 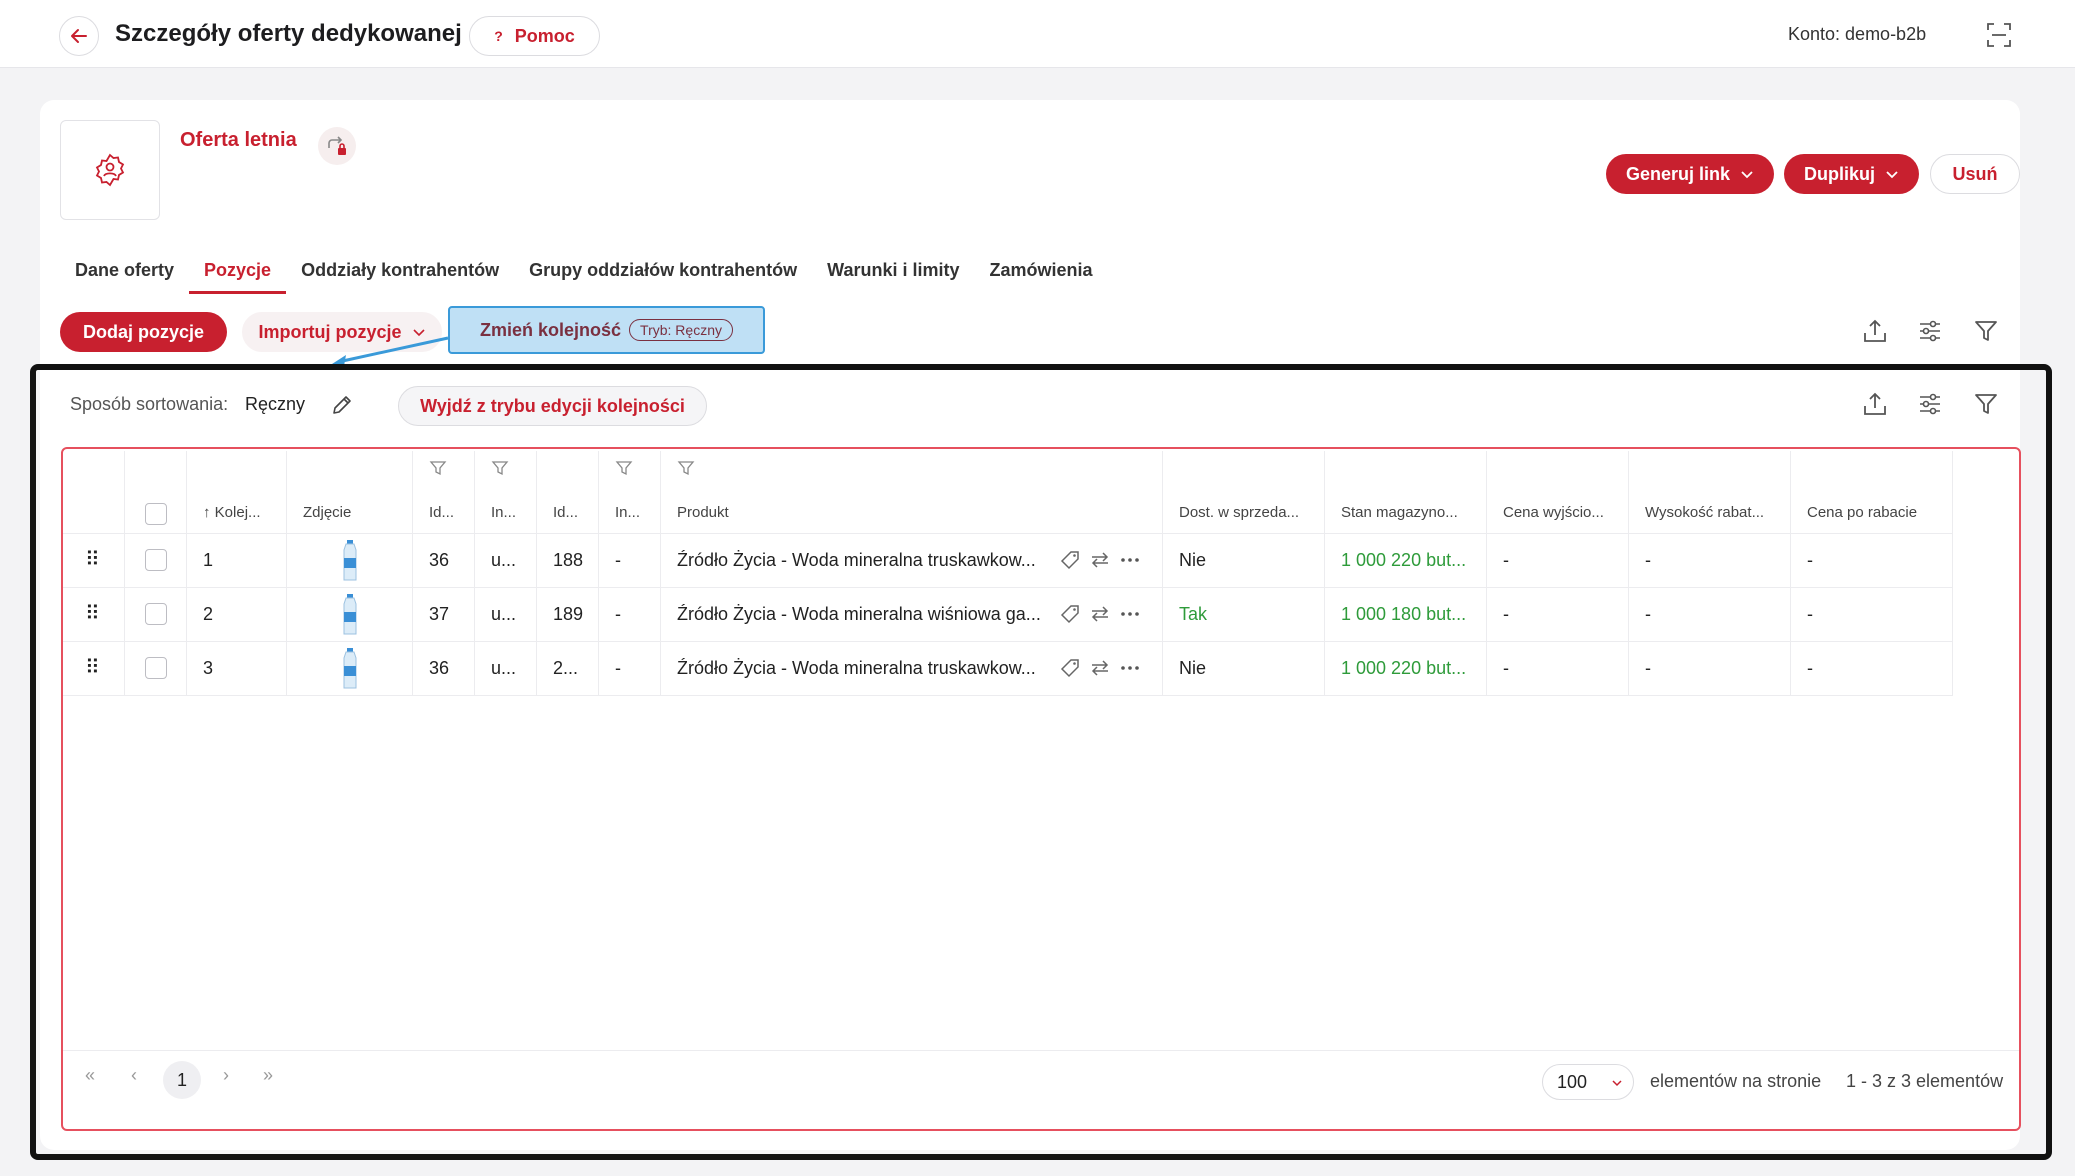 I want to click on page-title: Szczegóły oferty dedykowanej, so click(x=288, y=33).